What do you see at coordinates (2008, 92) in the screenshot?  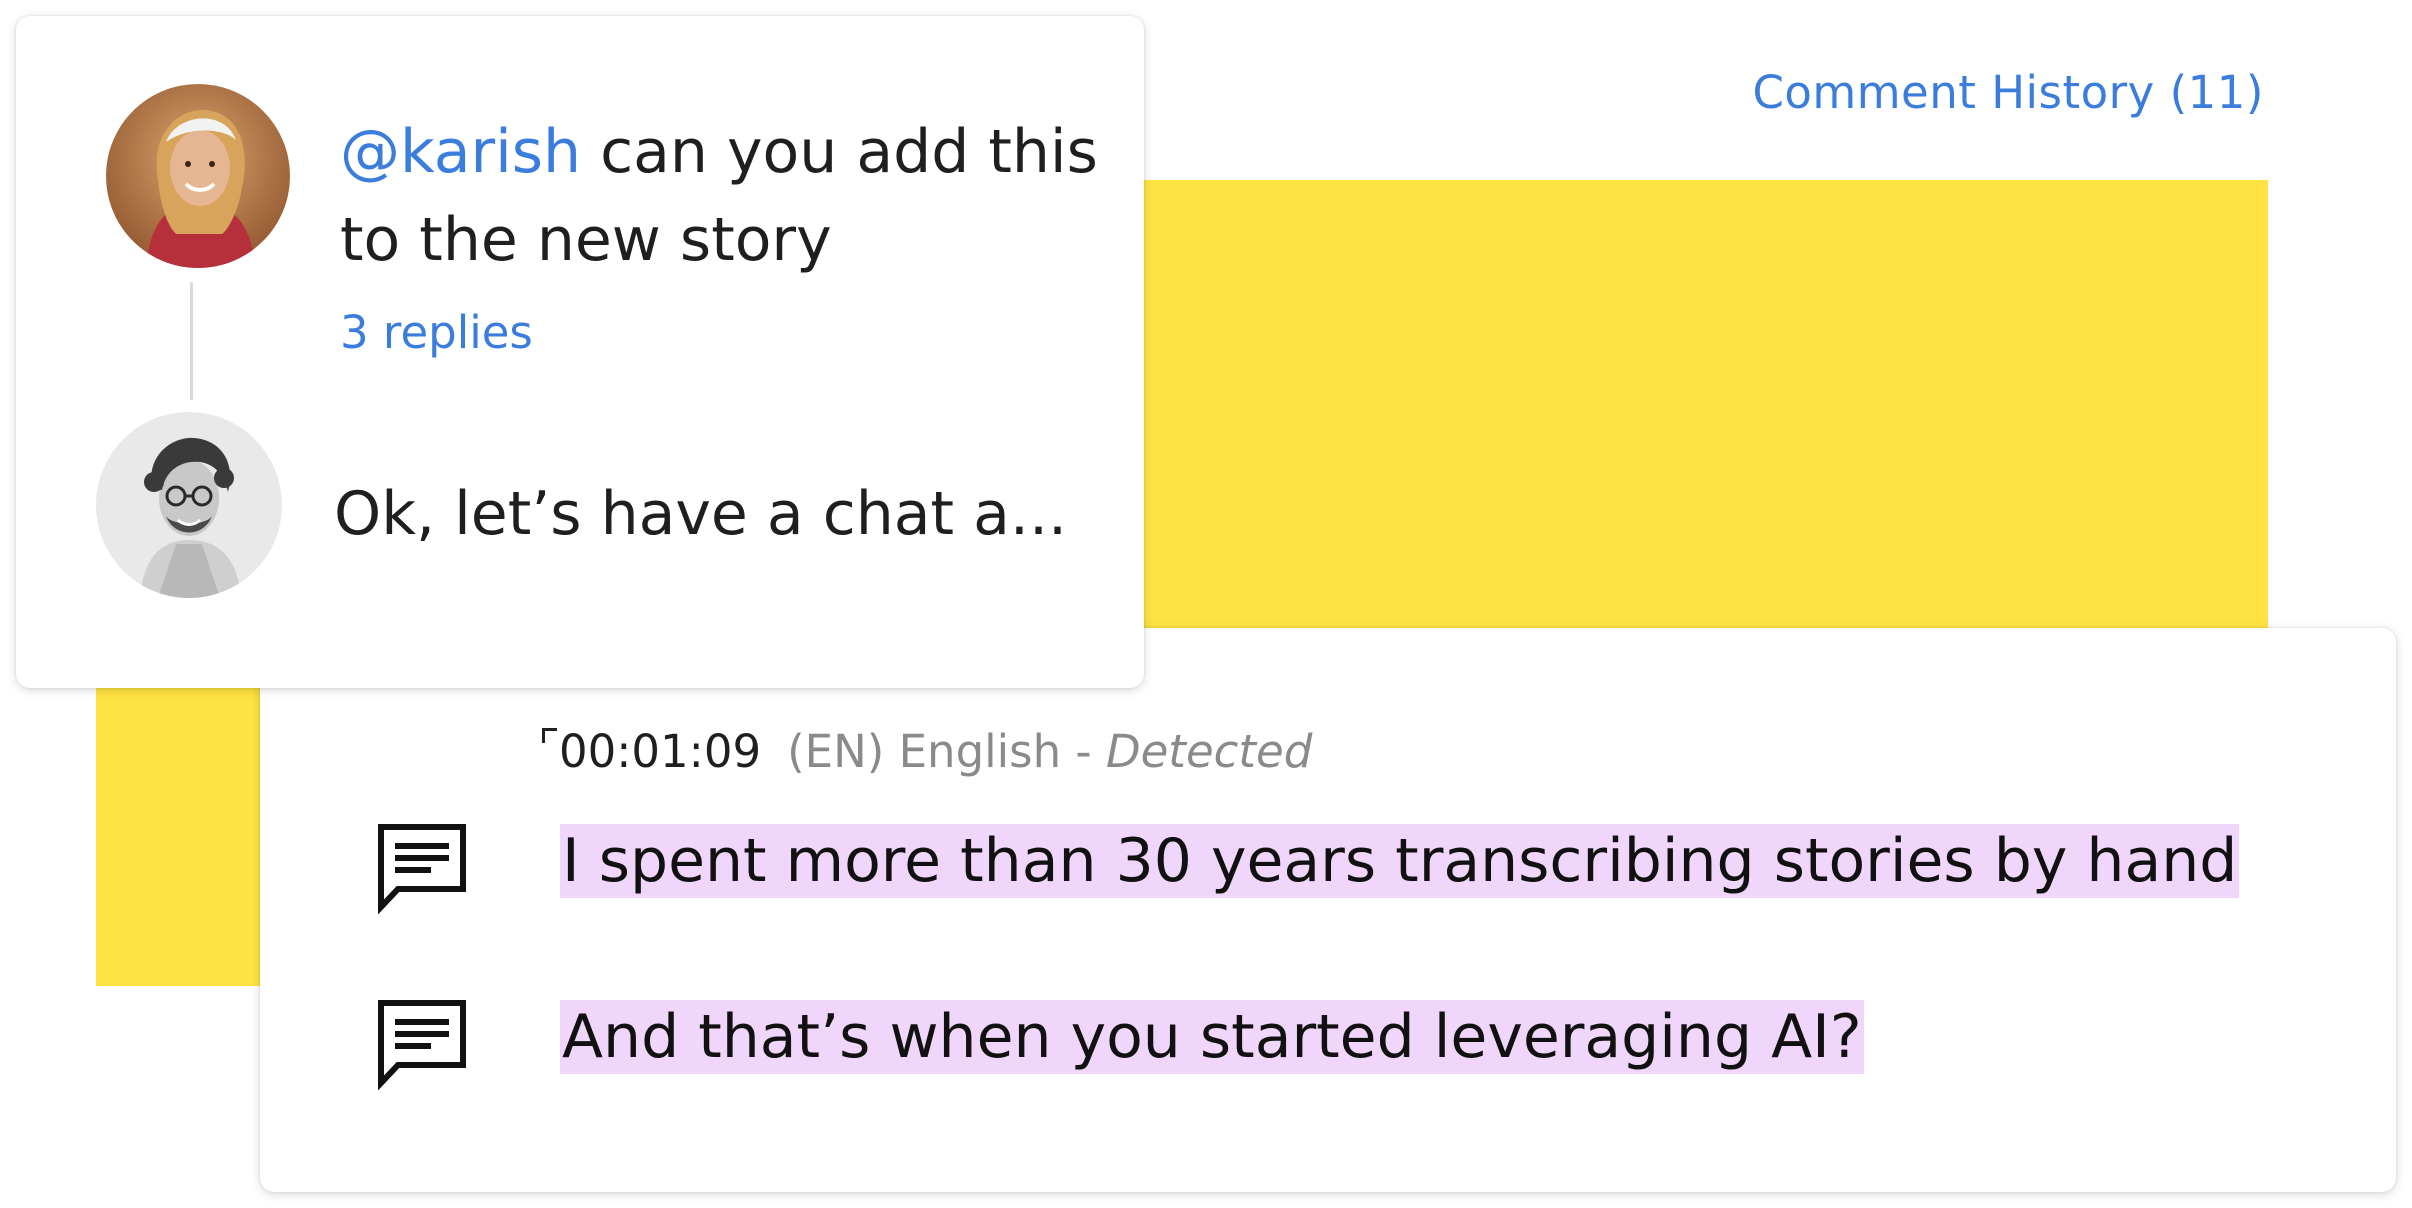 I see `comment-history-link: Comment History (11)` at bounding box center [2008, 92].